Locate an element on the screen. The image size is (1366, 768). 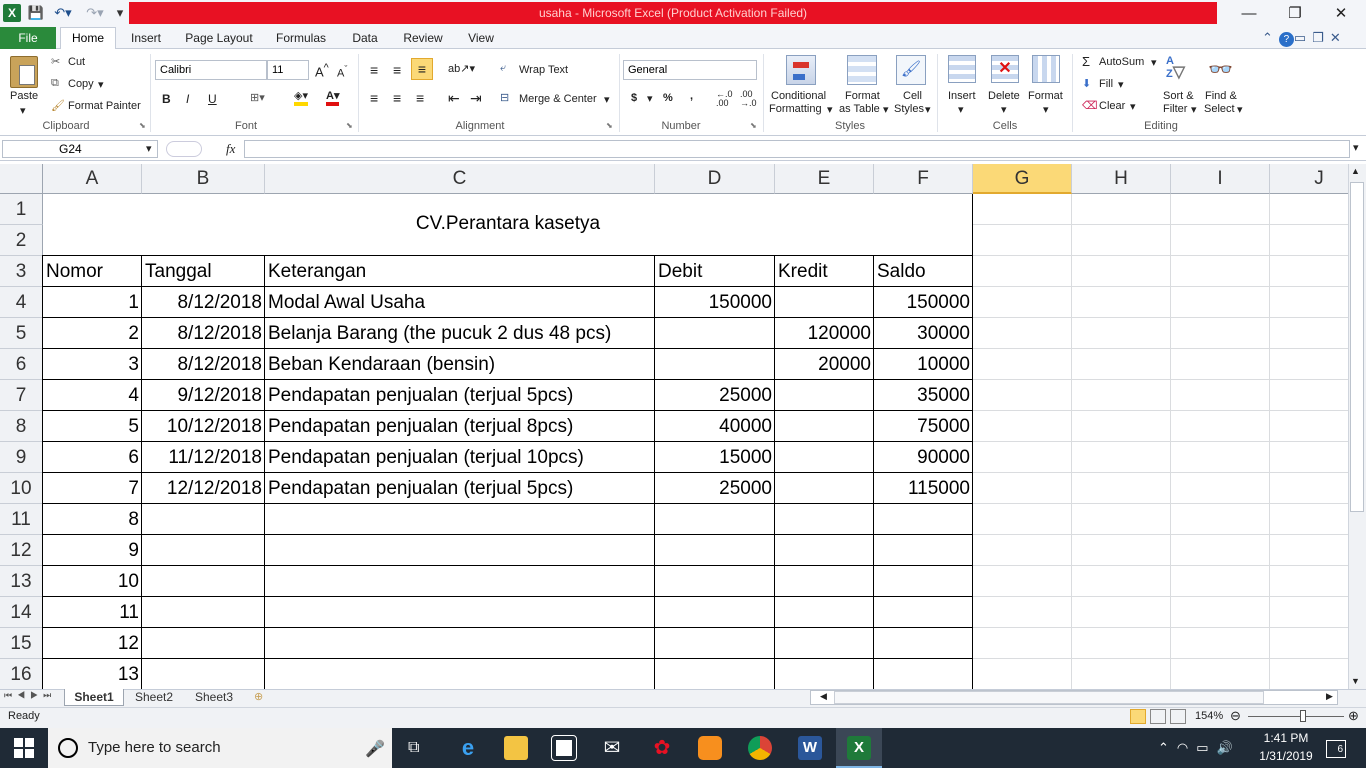
notifications-icon: 6 is located at coordinates (1336, 749).